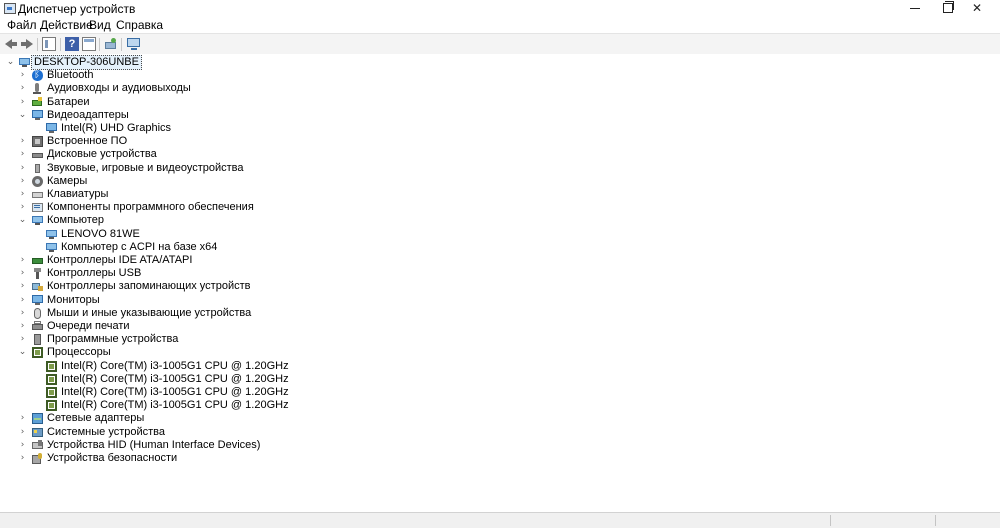 The image size is (1000, 528). Describe the element at coordinates (89, 44) in the screenshot. I see `panel-icon` at that location.